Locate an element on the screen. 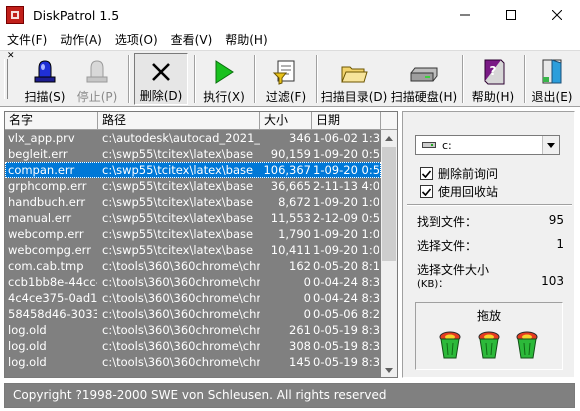 The width and height of the screenshot is (580, 411). drive-value: c: is located at coordinates (447, 145).